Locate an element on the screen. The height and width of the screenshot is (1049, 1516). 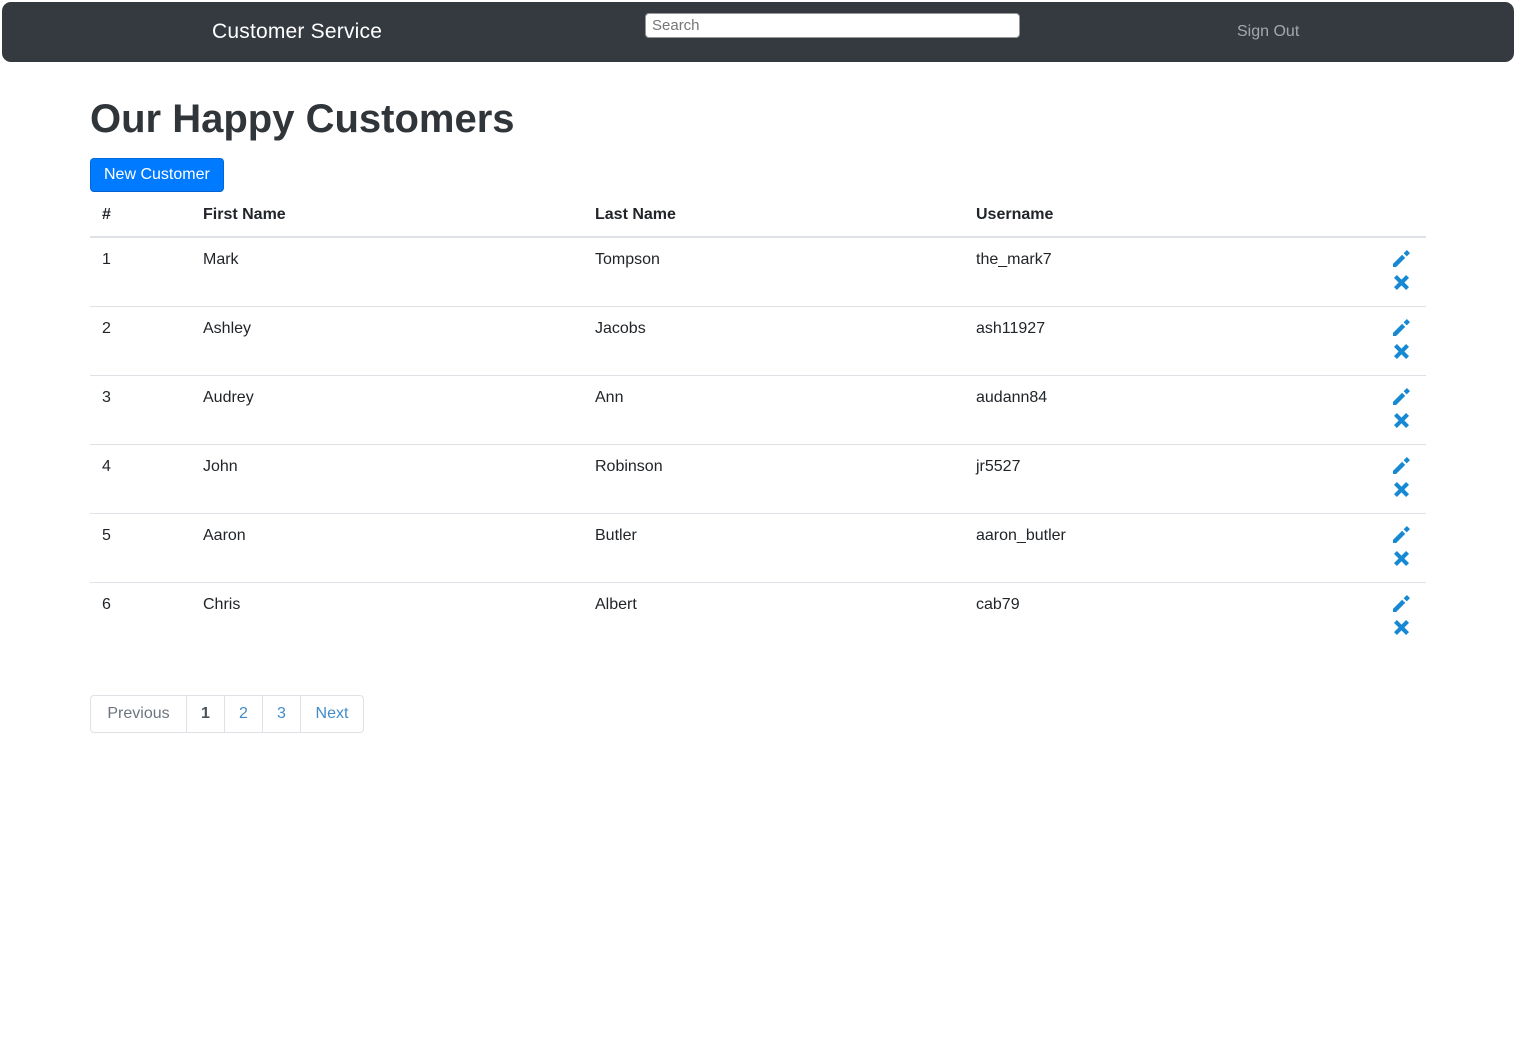
navbar-brand: Customer Service is located at coordinates (297, 32).